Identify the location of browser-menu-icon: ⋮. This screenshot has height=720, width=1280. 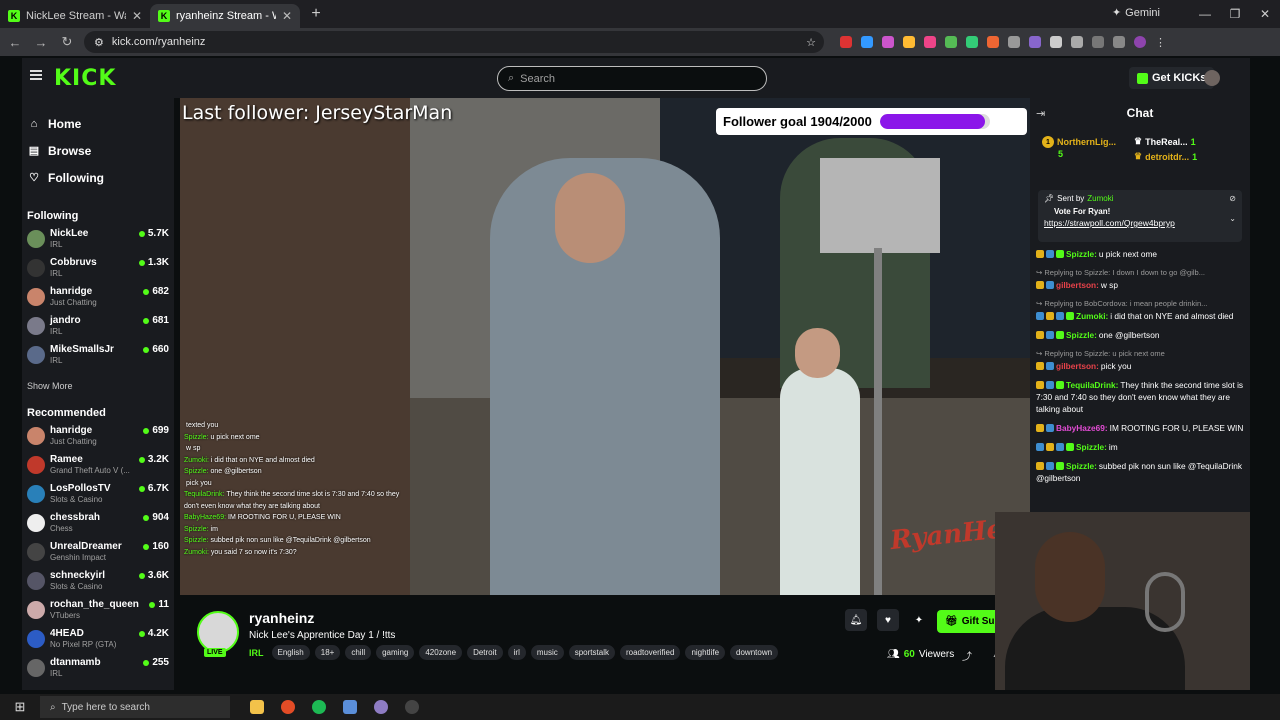
(1160, 42).